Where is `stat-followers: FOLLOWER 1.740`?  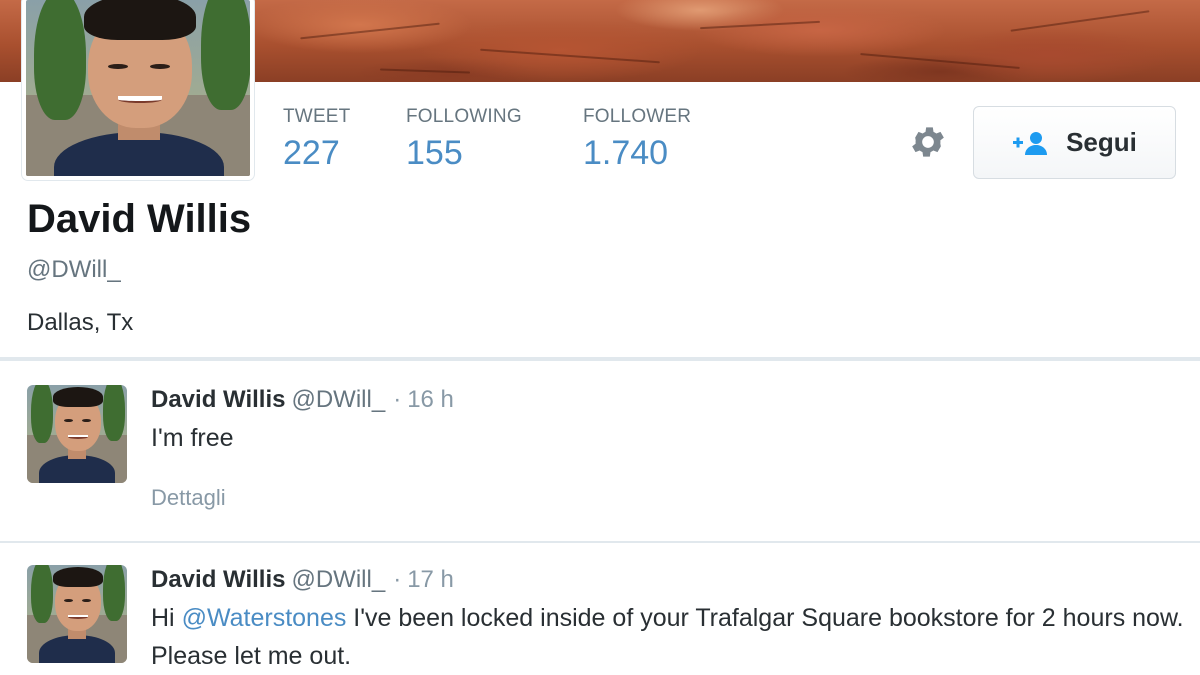
stat-followers: FOLLOWER 1.740 is located at coordinates (637, 139).